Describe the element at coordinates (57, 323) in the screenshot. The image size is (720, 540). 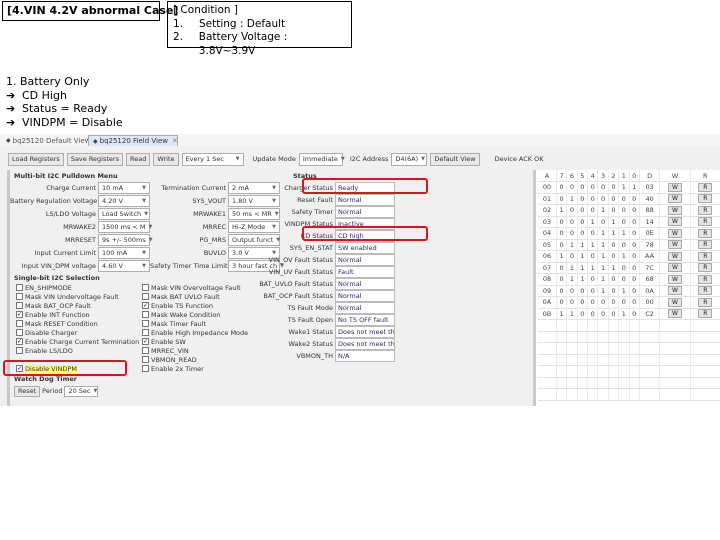
I see `checkbox-mask-reset: Mask RESET Condition` at that location.